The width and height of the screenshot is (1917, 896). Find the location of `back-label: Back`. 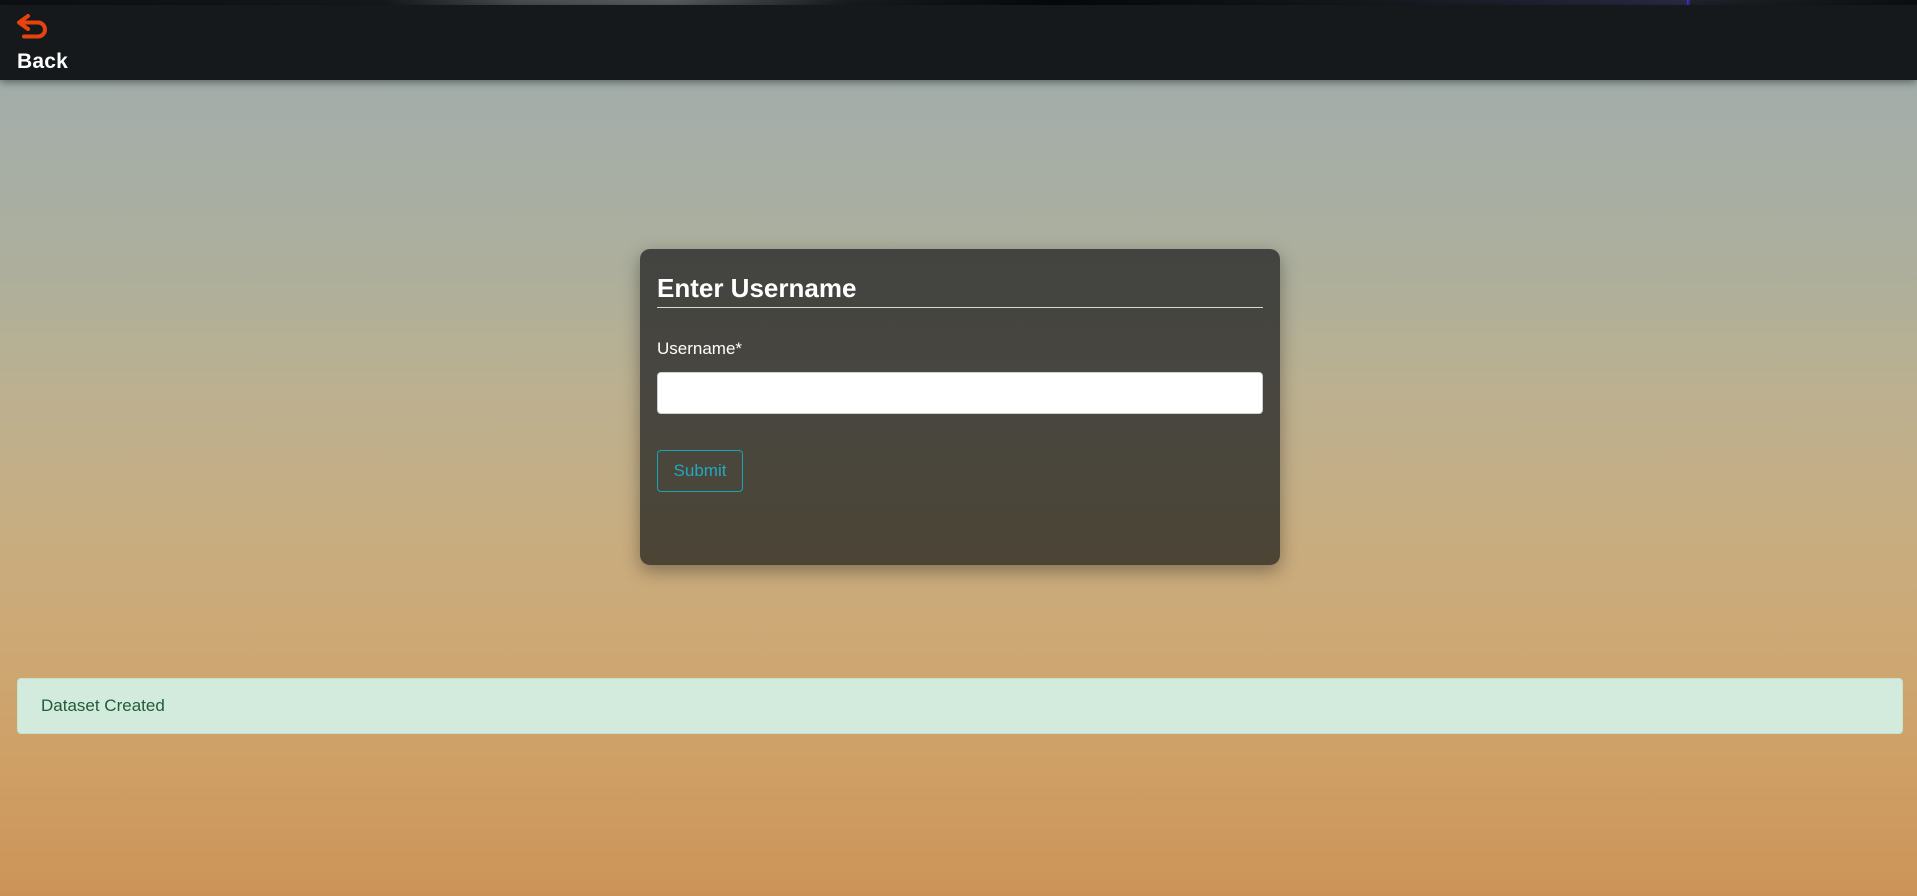

back-label: Back is located at coordinates (43, 61).